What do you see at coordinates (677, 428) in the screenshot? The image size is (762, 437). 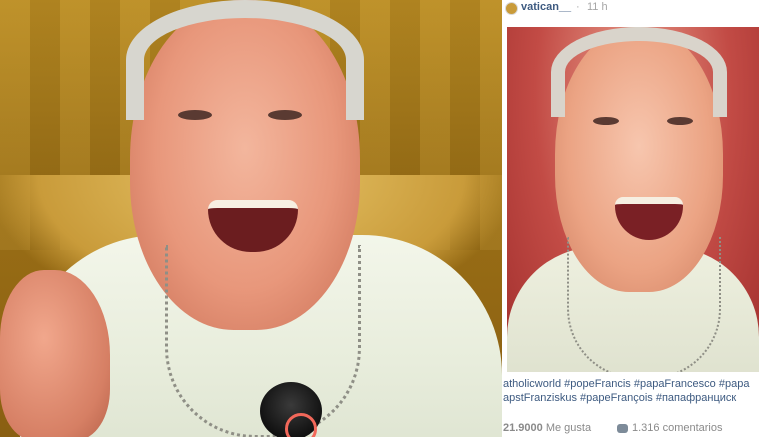 I see `comments-count: 1.316 comentarios` at bounding box center [677, 428].